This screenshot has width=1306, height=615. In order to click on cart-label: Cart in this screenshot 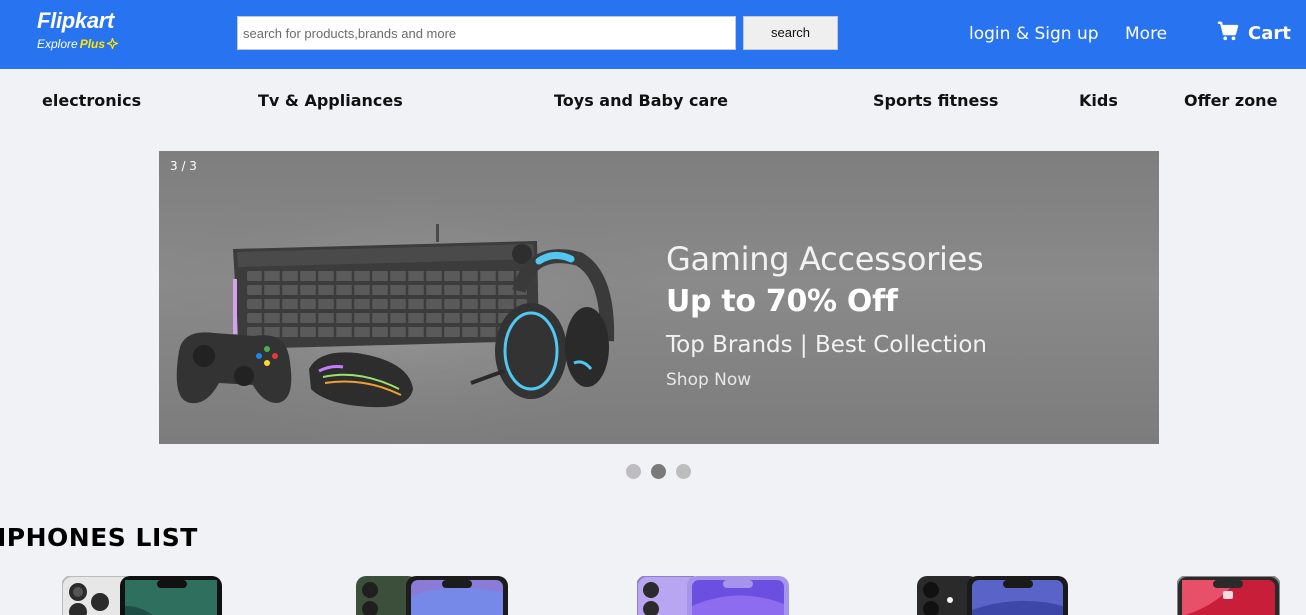, I will do `click(1269, 33)`.